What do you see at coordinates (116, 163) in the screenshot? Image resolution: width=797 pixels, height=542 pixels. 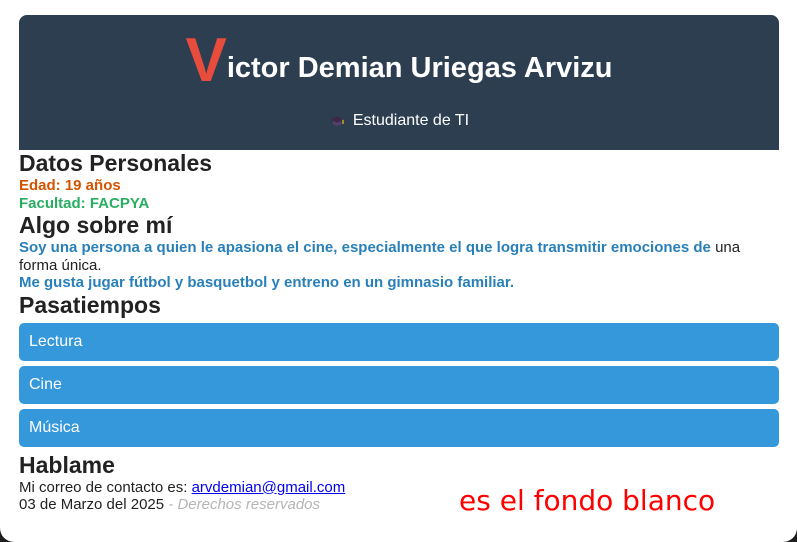 I see `personal-title: Datos Personales` at bounding box center [116, 163].